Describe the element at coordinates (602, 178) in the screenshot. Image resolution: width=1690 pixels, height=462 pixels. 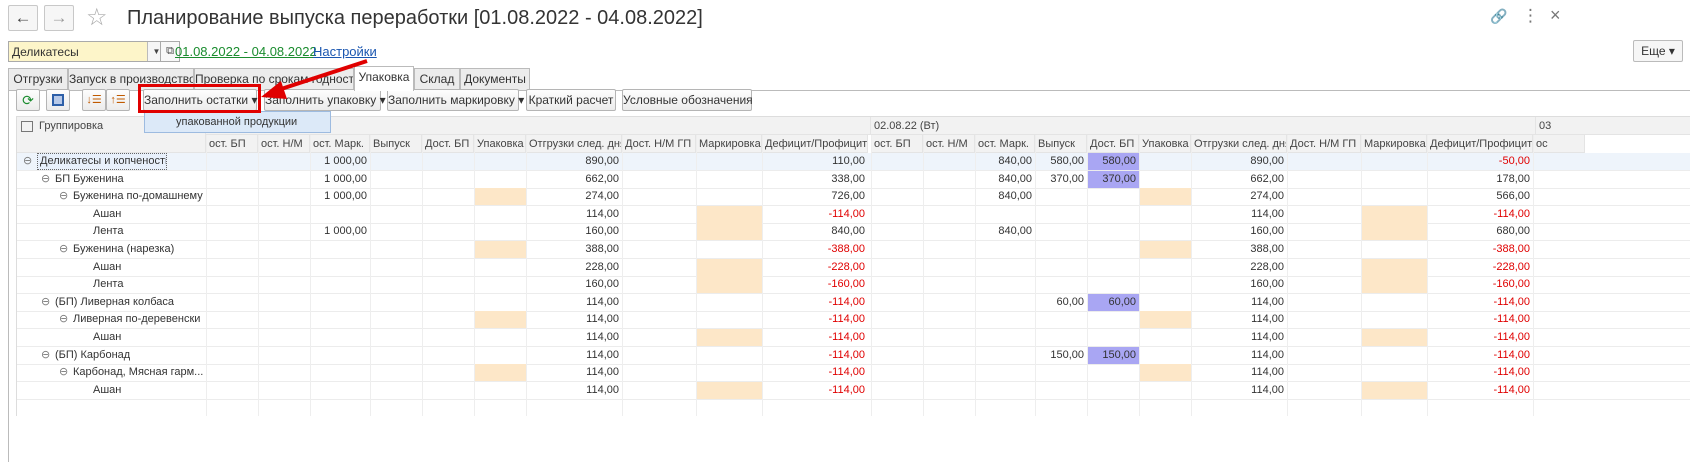
I see `cell-value: 662,00` at that location.